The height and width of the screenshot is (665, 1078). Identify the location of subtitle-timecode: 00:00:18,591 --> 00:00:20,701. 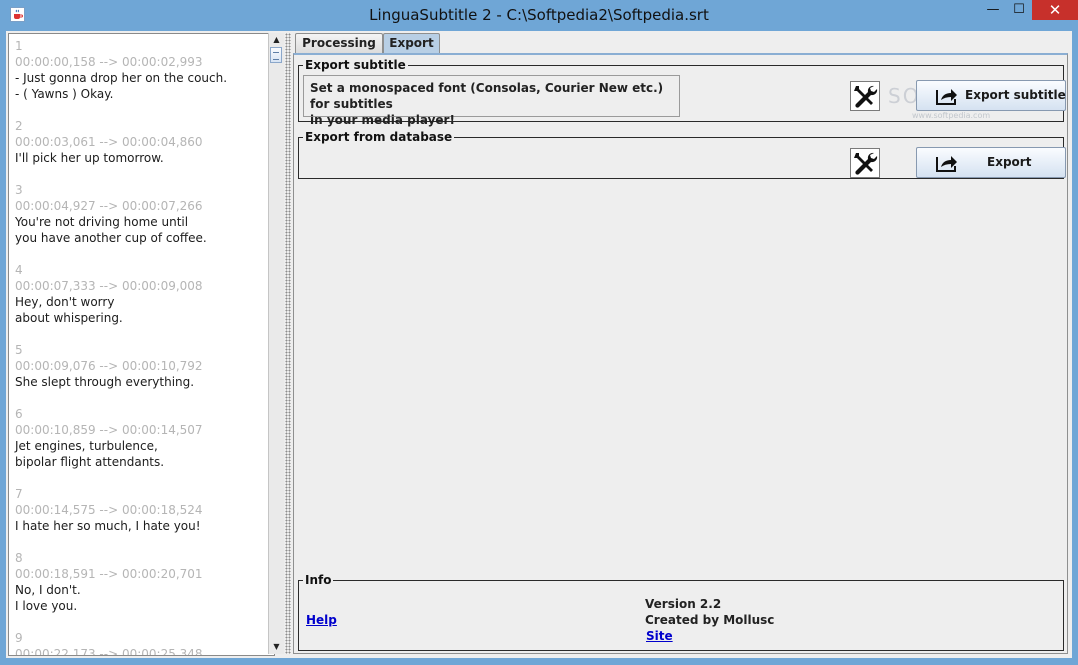
(109, 574).